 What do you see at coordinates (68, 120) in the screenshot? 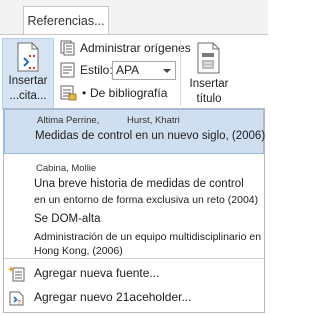
I see `citation-author: Altima Perrine,` at bounding box center [68, 120].